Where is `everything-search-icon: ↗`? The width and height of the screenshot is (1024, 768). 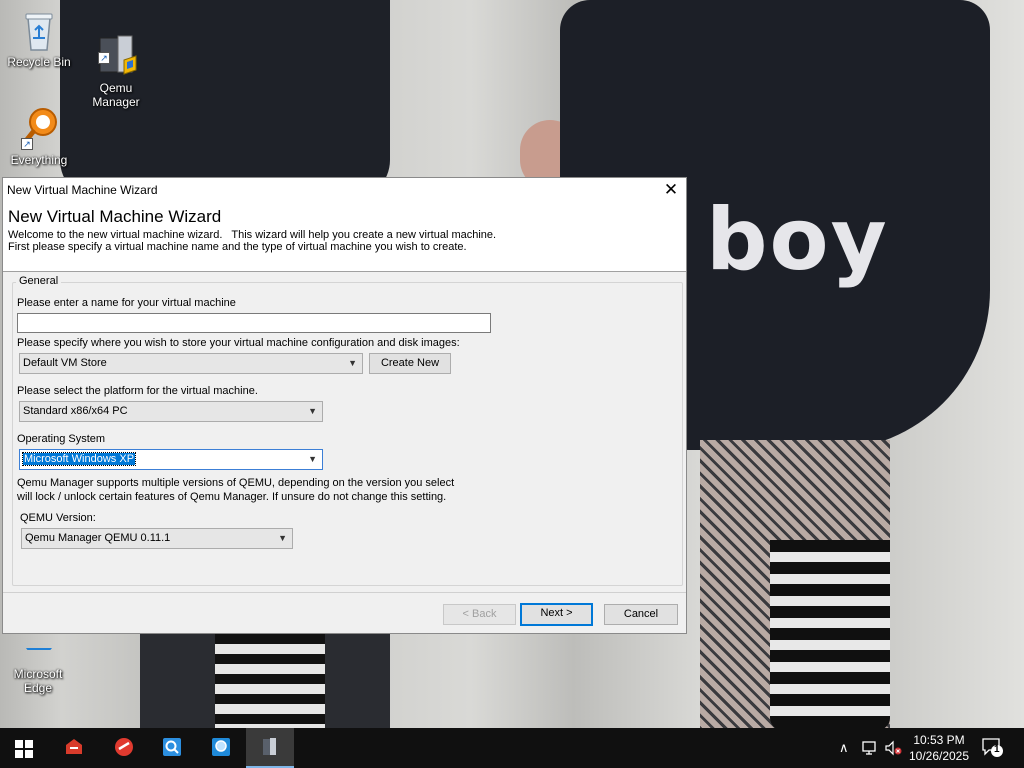
everything-search-icon: ↗ is located at coordinates (39, 128).